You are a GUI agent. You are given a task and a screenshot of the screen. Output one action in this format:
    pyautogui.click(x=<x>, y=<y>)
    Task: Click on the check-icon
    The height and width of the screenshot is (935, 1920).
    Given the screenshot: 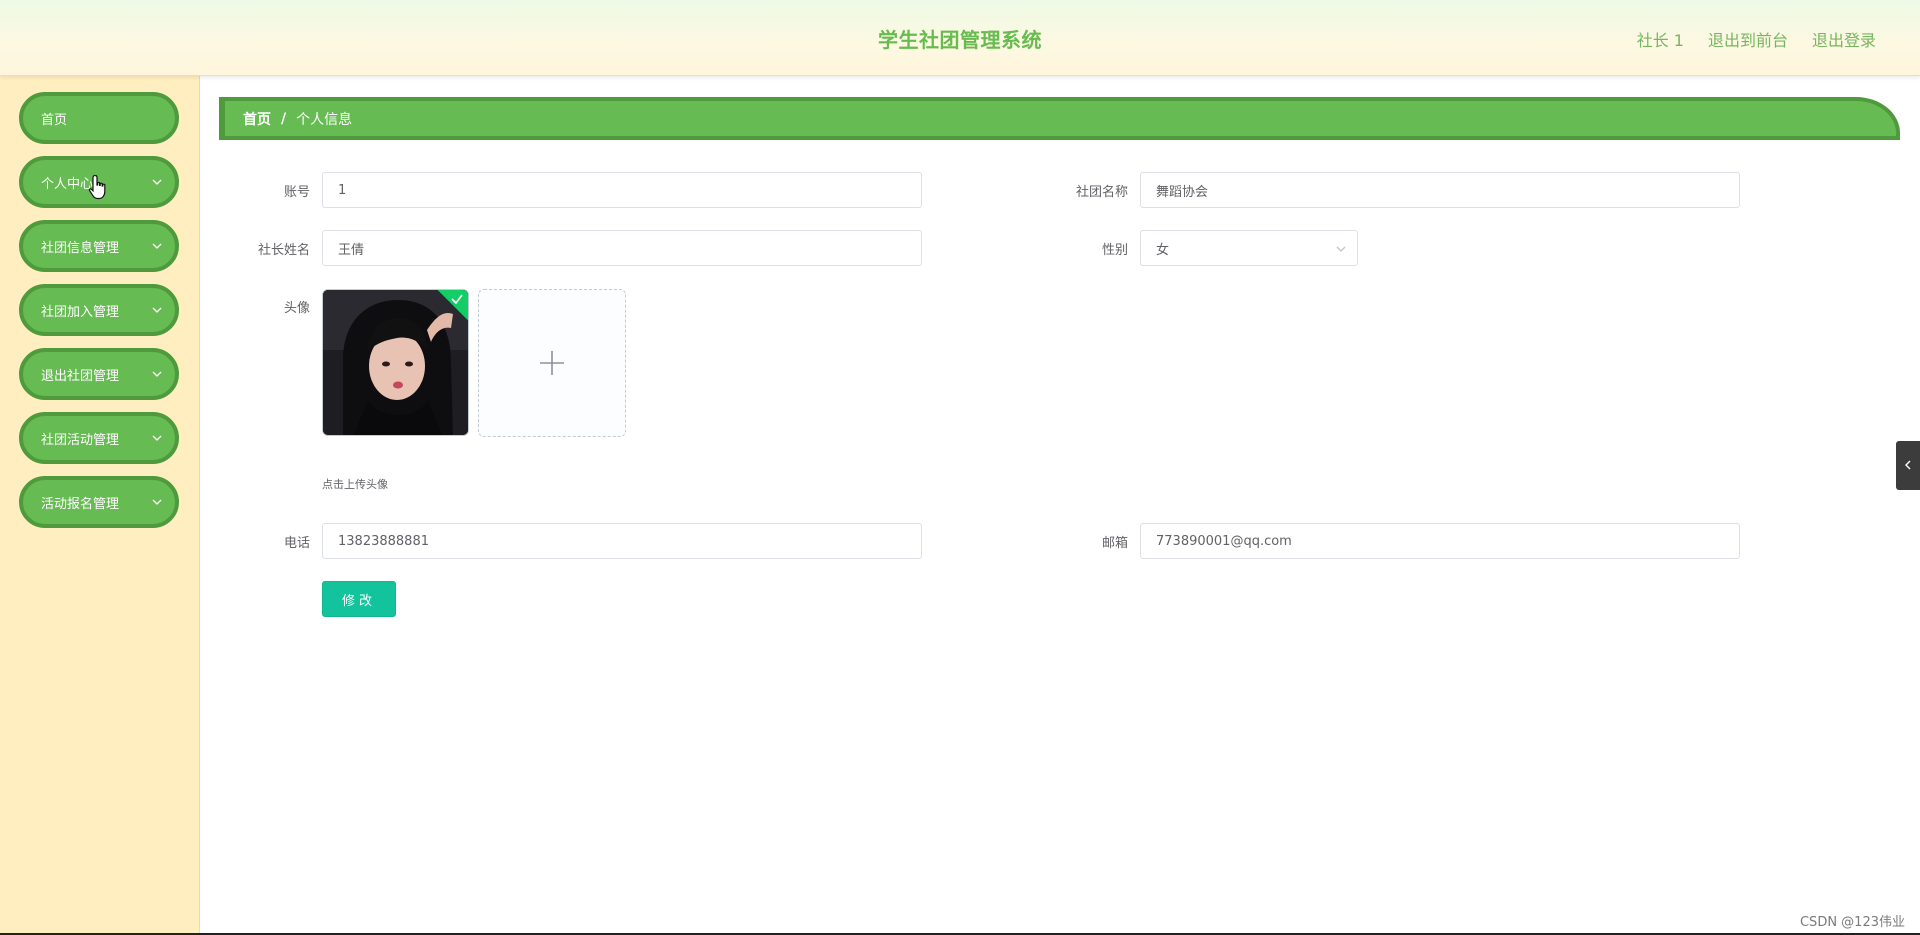 What is the action you would take?
    pyautogui.click(x=457, y=299)
    